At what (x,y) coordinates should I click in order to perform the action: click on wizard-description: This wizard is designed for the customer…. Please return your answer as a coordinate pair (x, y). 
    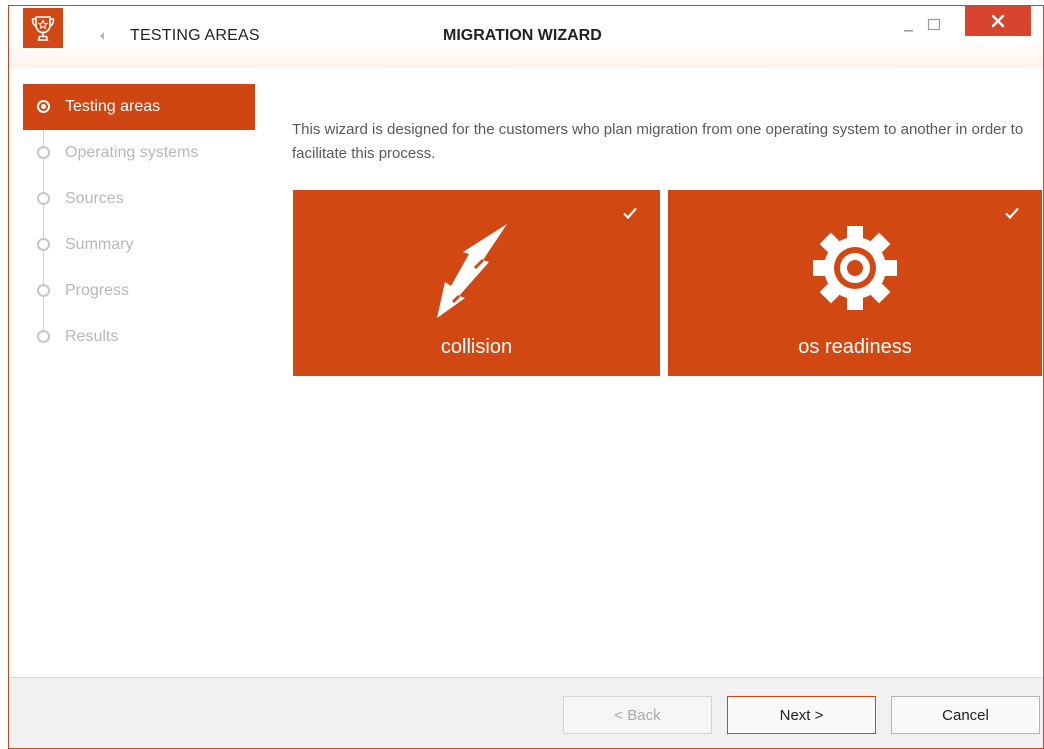
    Looking at the image, I should click on (658, 141).